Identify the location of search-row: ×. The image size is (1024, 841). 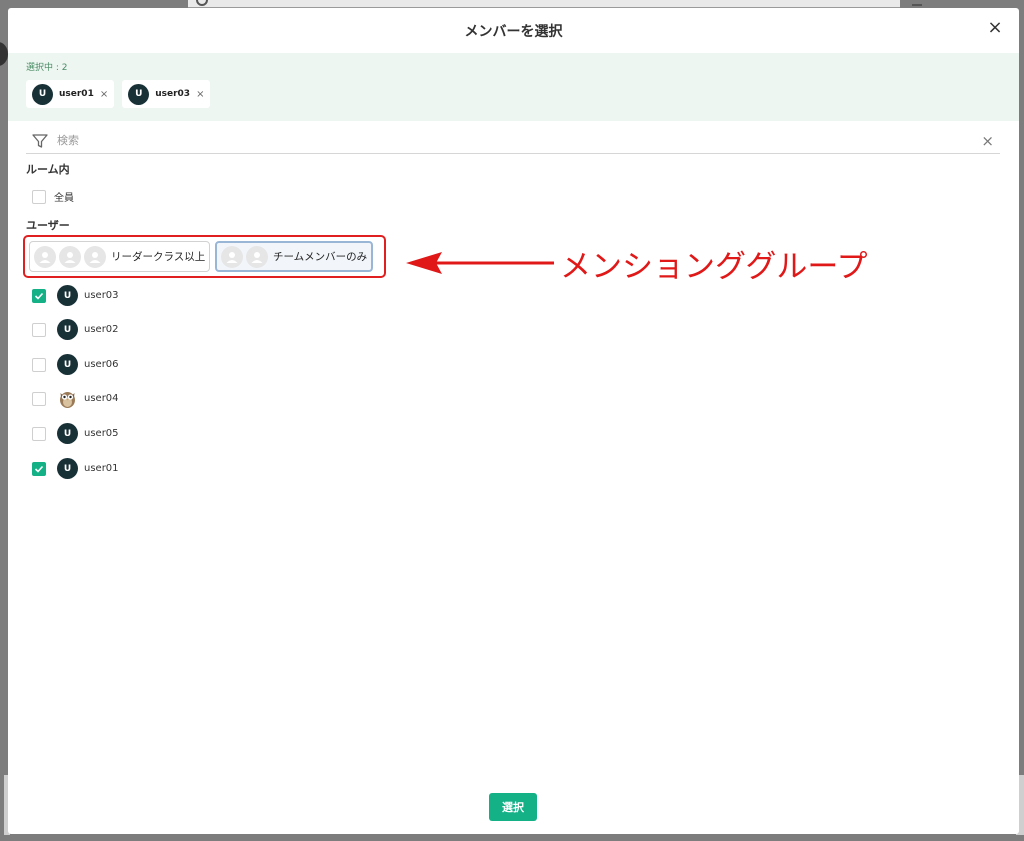
(513, 141).